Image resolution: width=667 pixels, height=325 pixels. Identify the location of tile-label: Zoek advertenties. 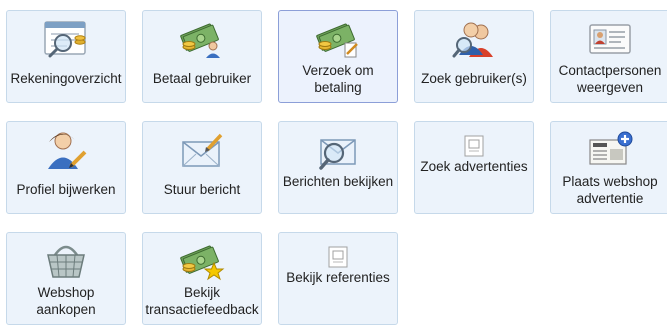
(474, 166).